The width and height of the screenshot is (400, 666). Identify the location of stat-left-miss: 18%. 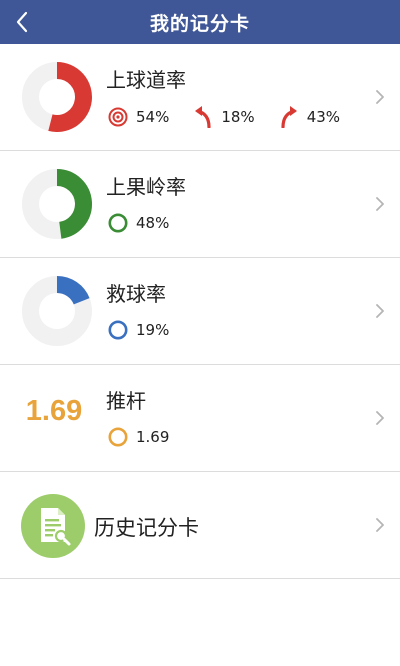
(224, 117).